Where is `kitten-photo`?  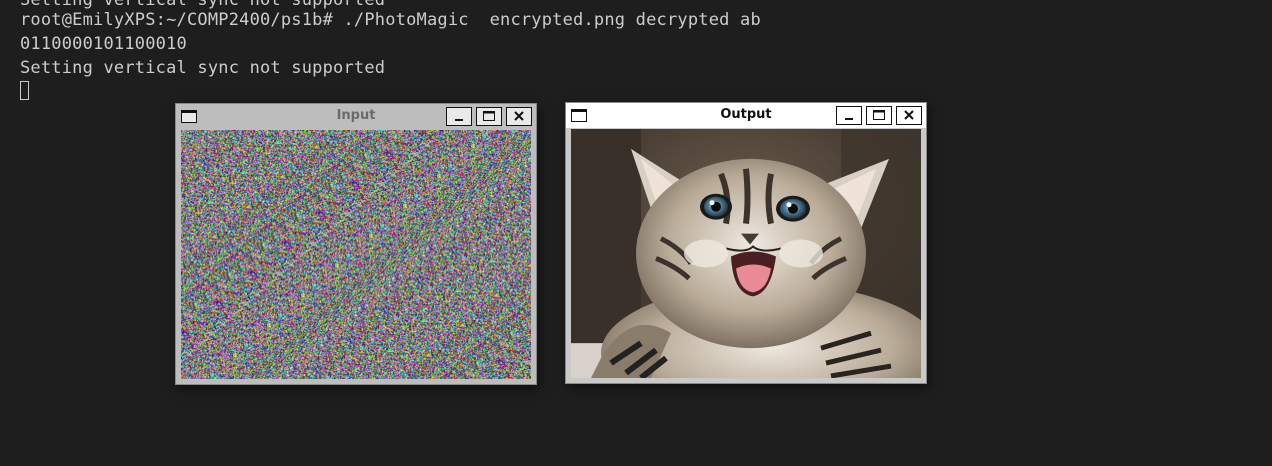 kitten-photo is located at coordinates (746, 253).